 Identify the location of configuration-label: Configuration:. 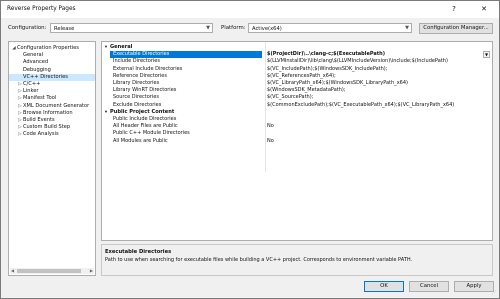
(27, 28).